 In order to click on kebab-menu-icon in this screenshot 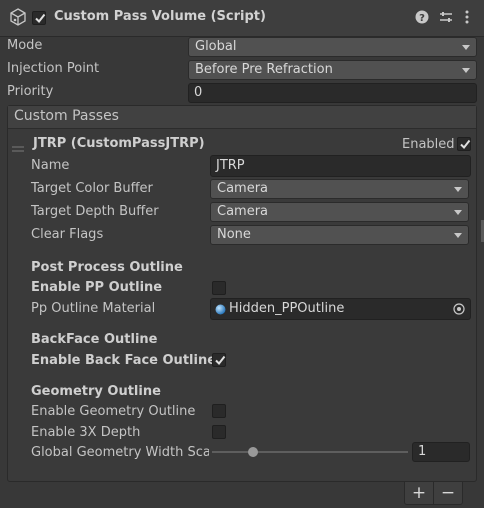, I will do `click(467, 19)`.